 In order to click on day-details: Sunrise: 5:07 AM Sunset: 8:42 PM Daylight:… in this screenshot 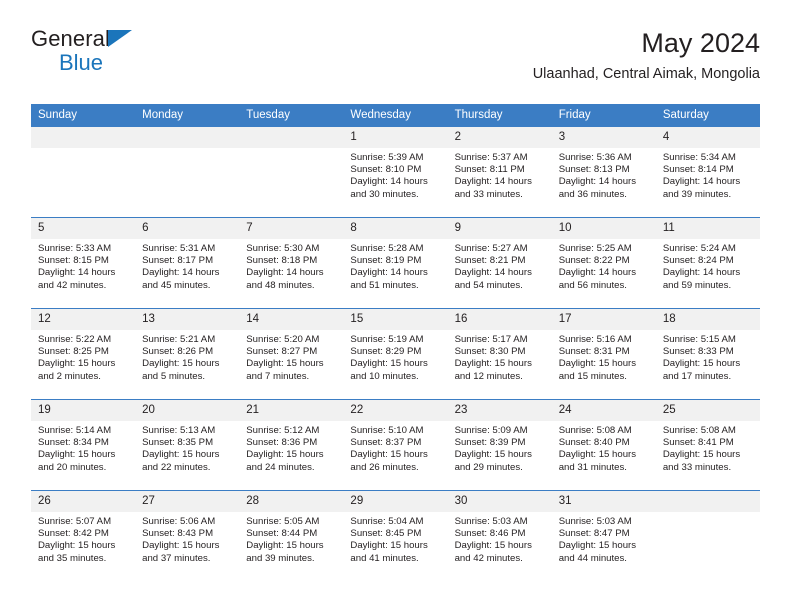, I will do `click(83, 538)`.